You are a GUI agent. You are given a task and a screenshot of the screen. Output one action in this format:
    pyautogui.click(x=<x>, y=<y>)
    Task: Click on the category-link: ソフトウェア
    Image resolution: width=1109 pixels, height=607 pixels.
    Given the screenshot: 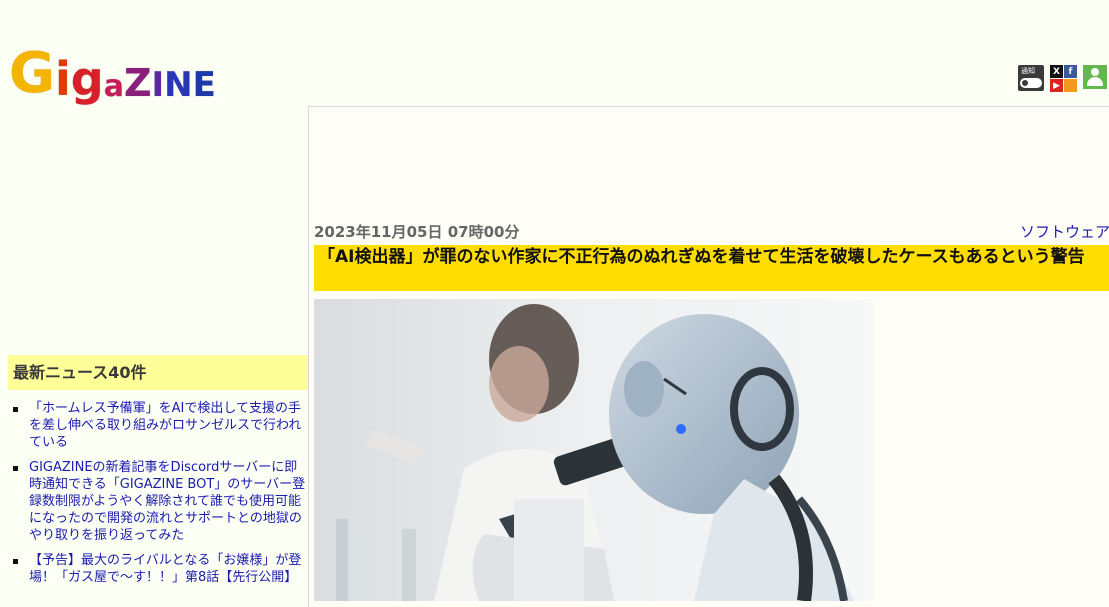 What is the action you would take?
    pyautogui.click(x=1064, y=231)
    